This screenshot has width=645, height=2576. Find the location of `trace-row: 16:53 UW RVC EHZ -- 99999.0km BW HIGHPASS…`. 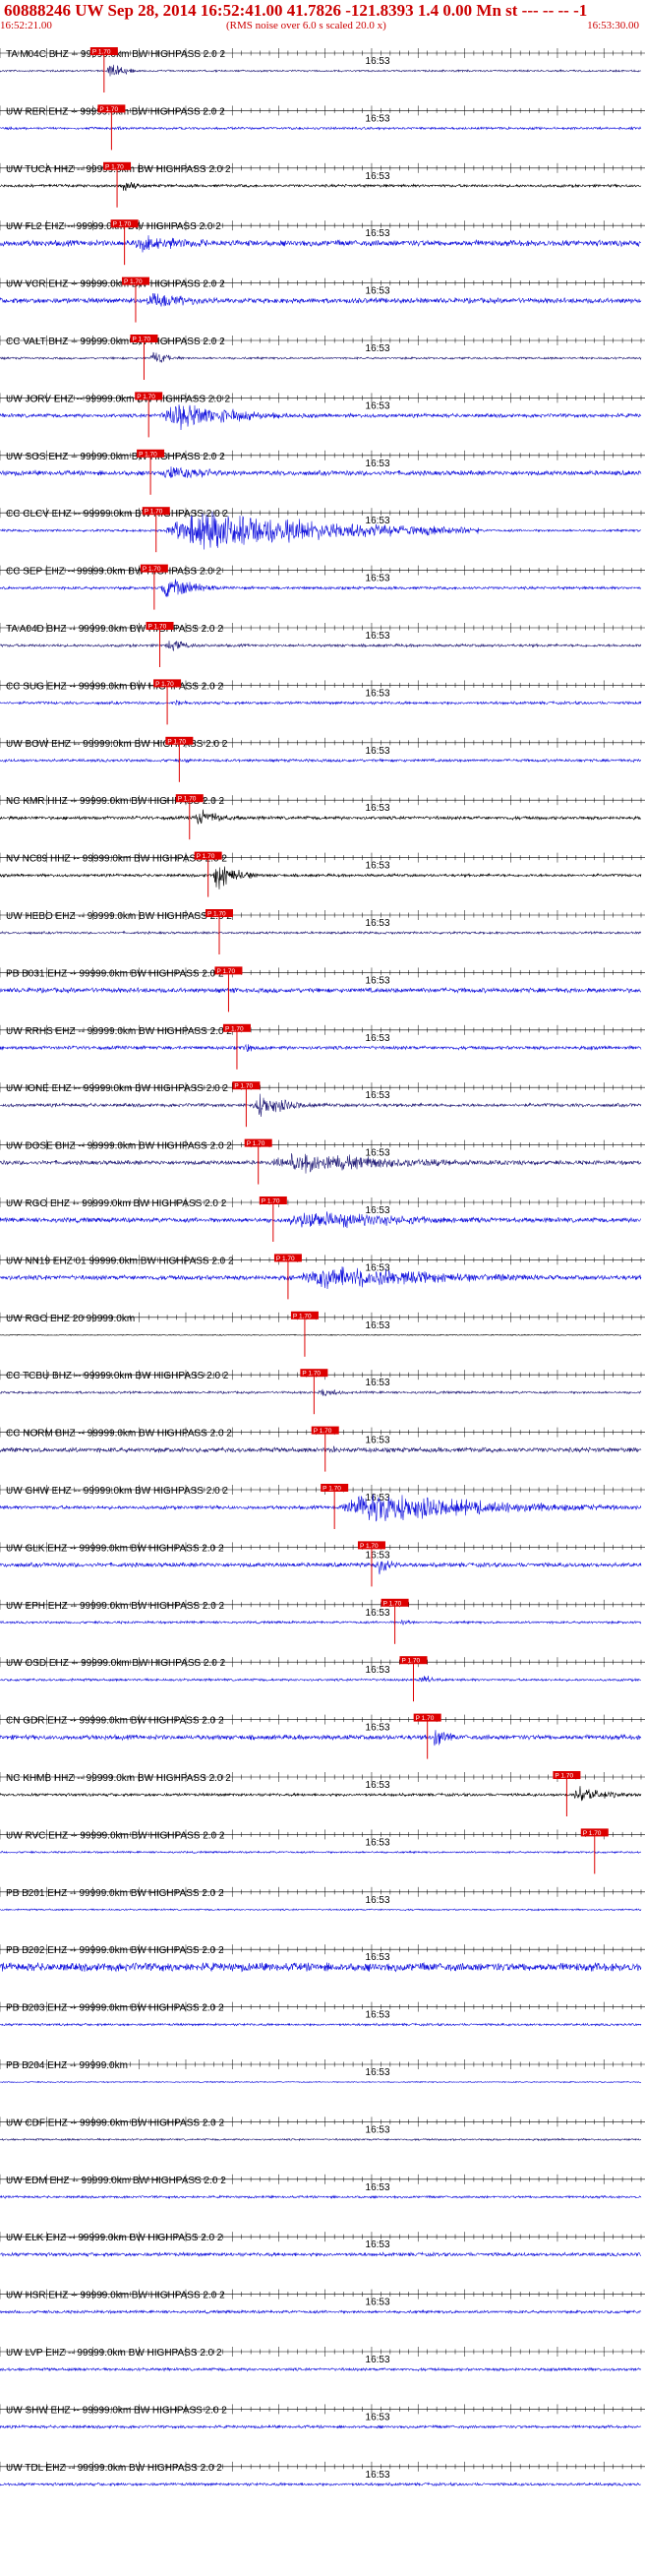

trace-row: 16:53 UW RVC EHZ -- 99999.0km BW HIGHPASS… is located at coordinates (322, 1851).